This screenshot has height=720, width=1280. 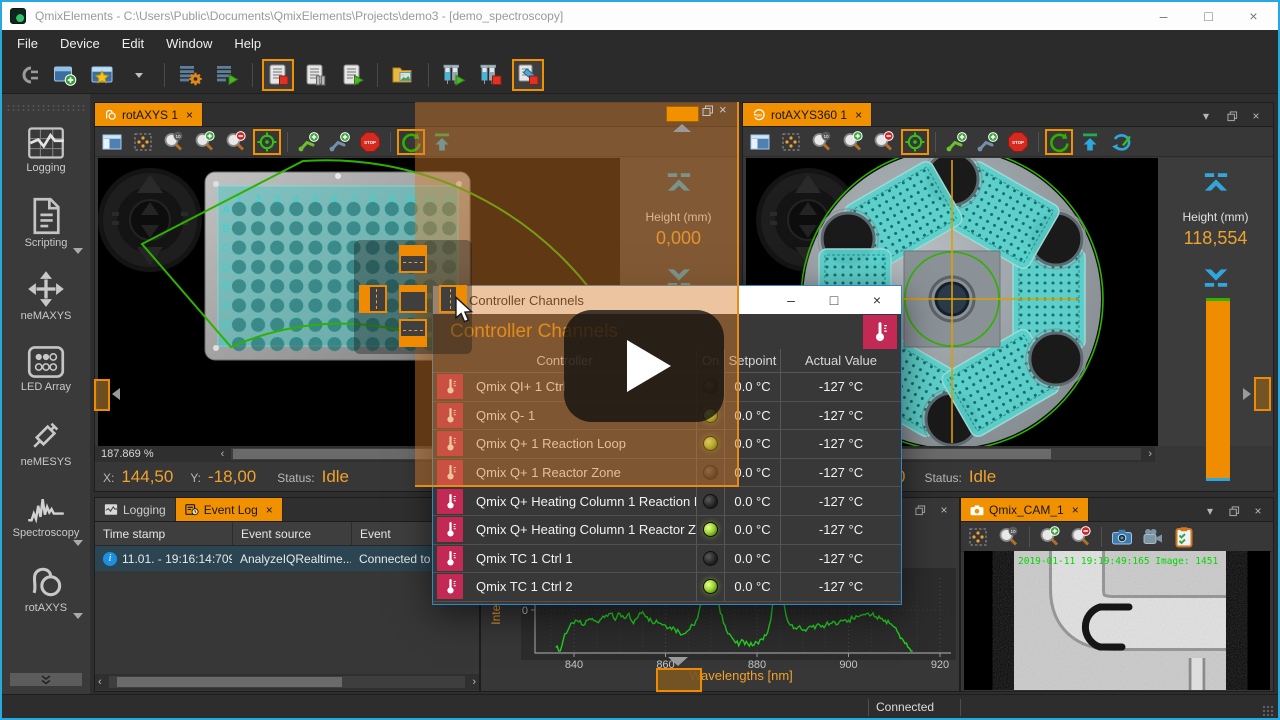 I want to click on dock-guide-center, so click(x=413, y=299).